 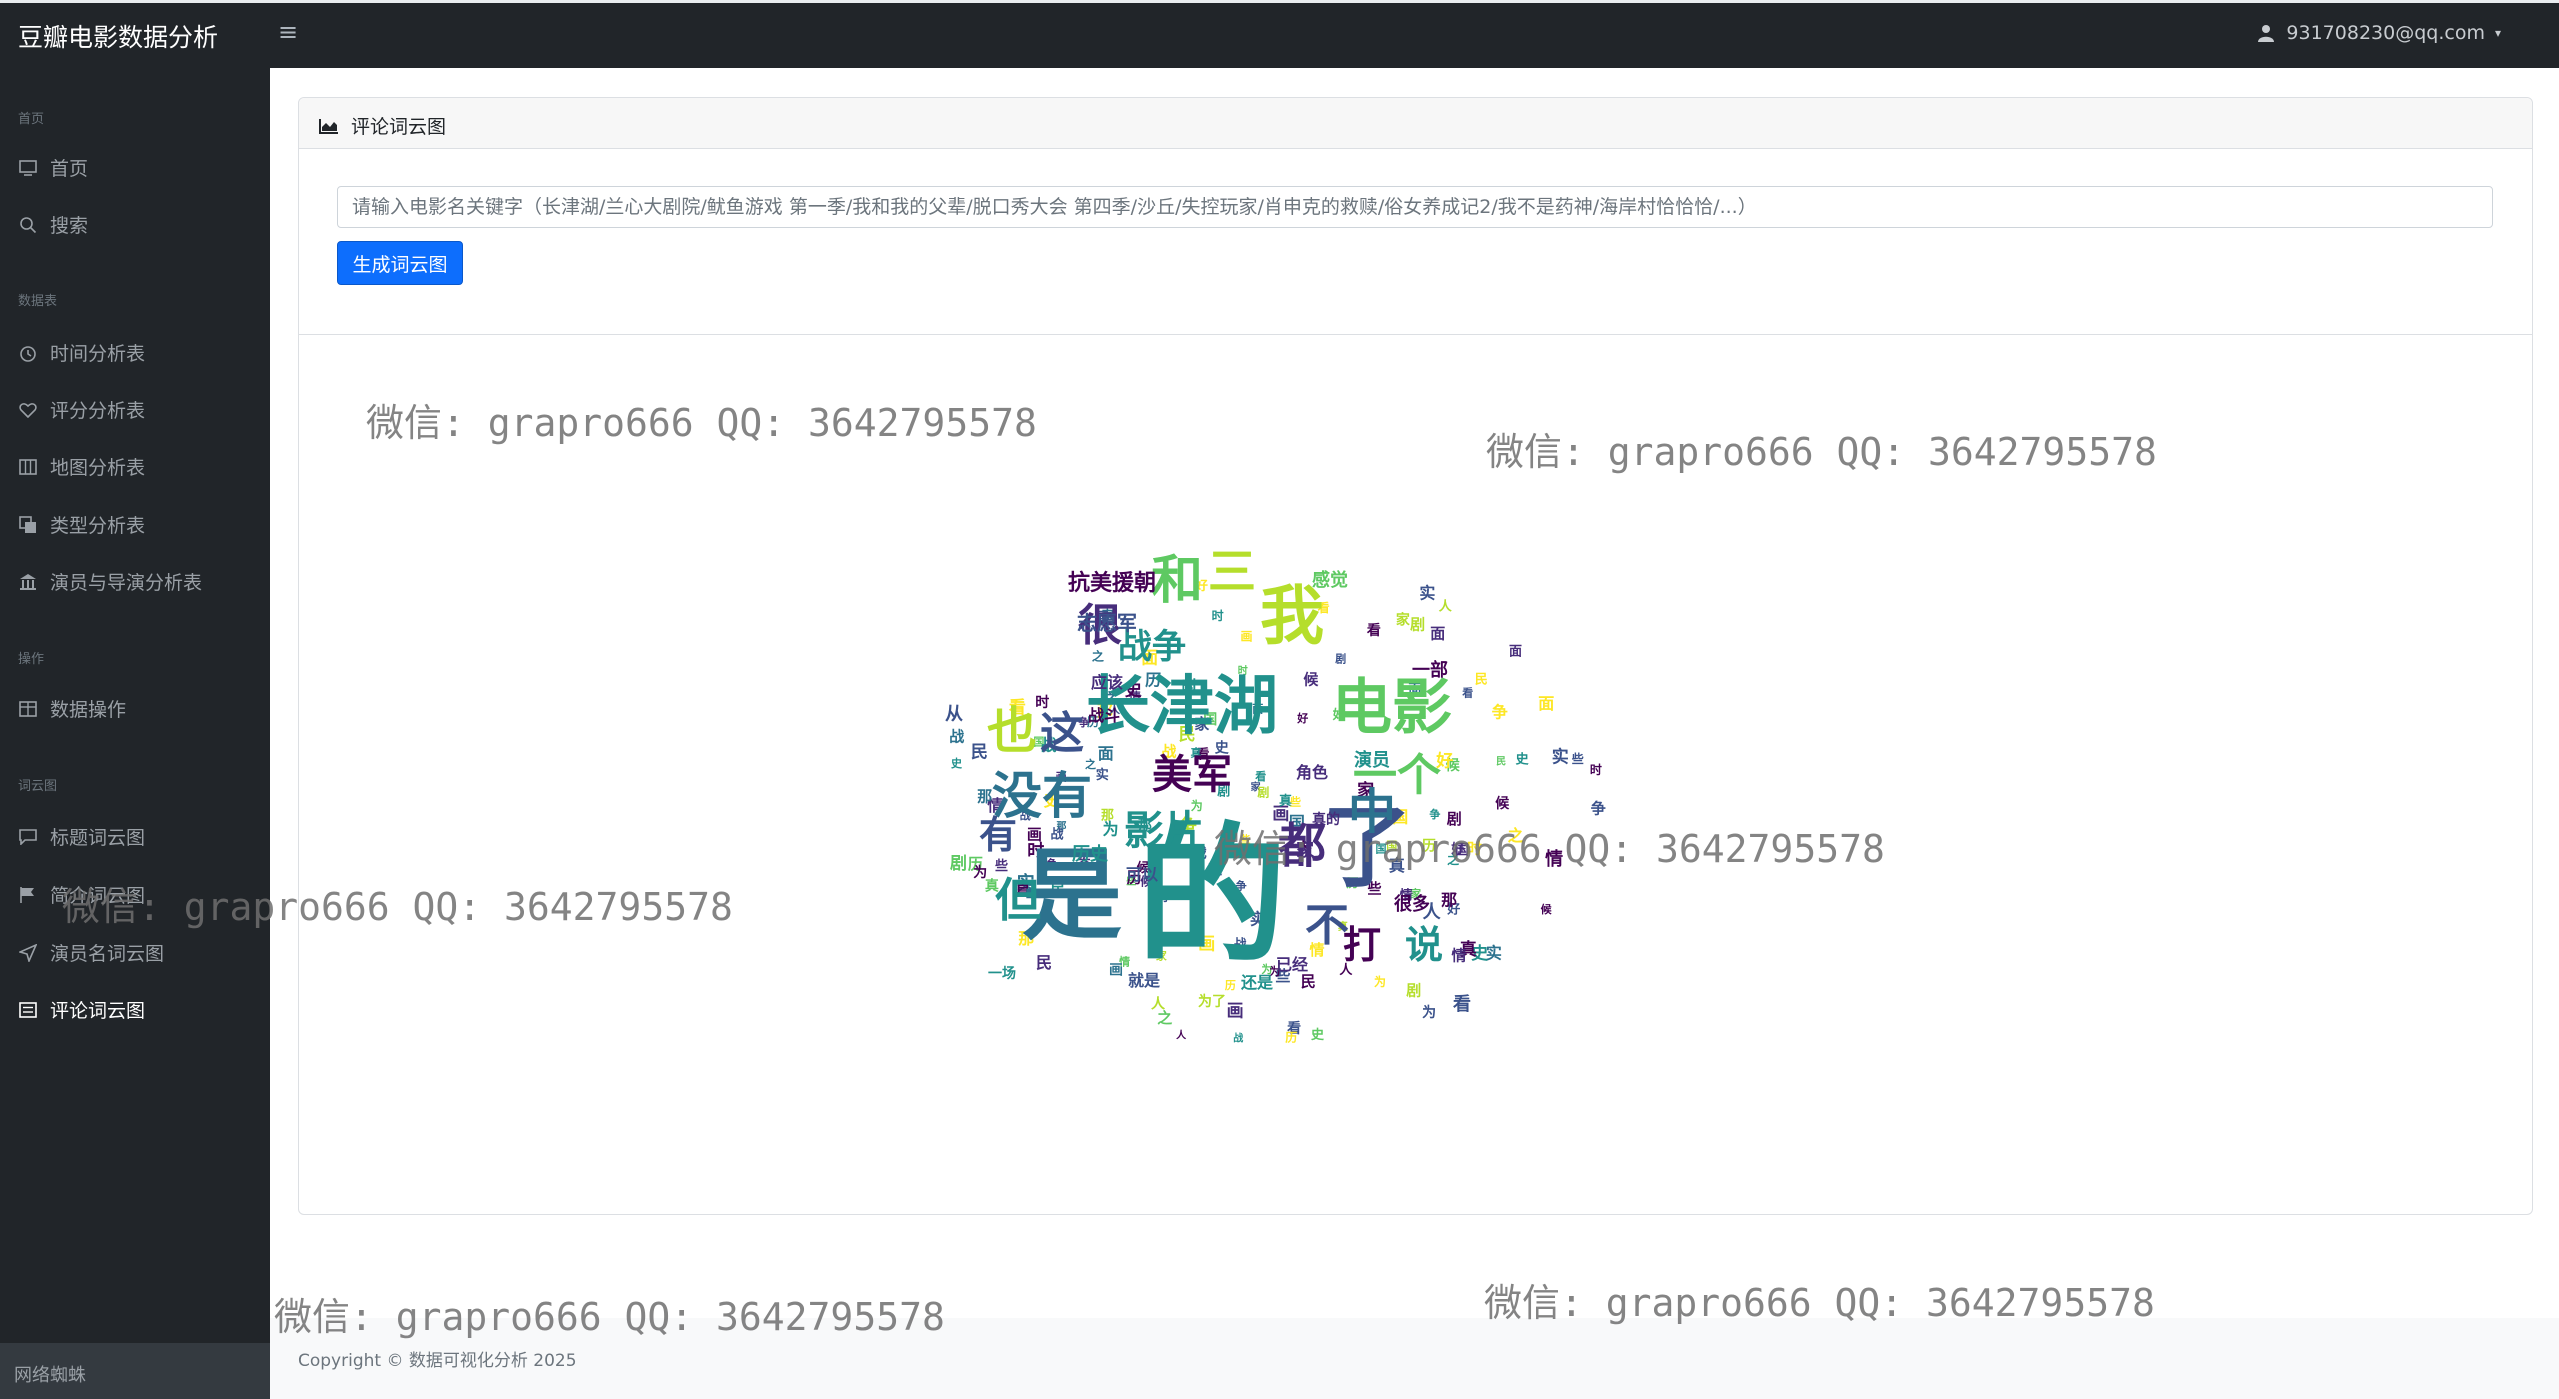 What do you see at coordinates (1392, 708) in the screenshot?
I see `wordcloud-word: 电影` at bounding box center [1392, 708].